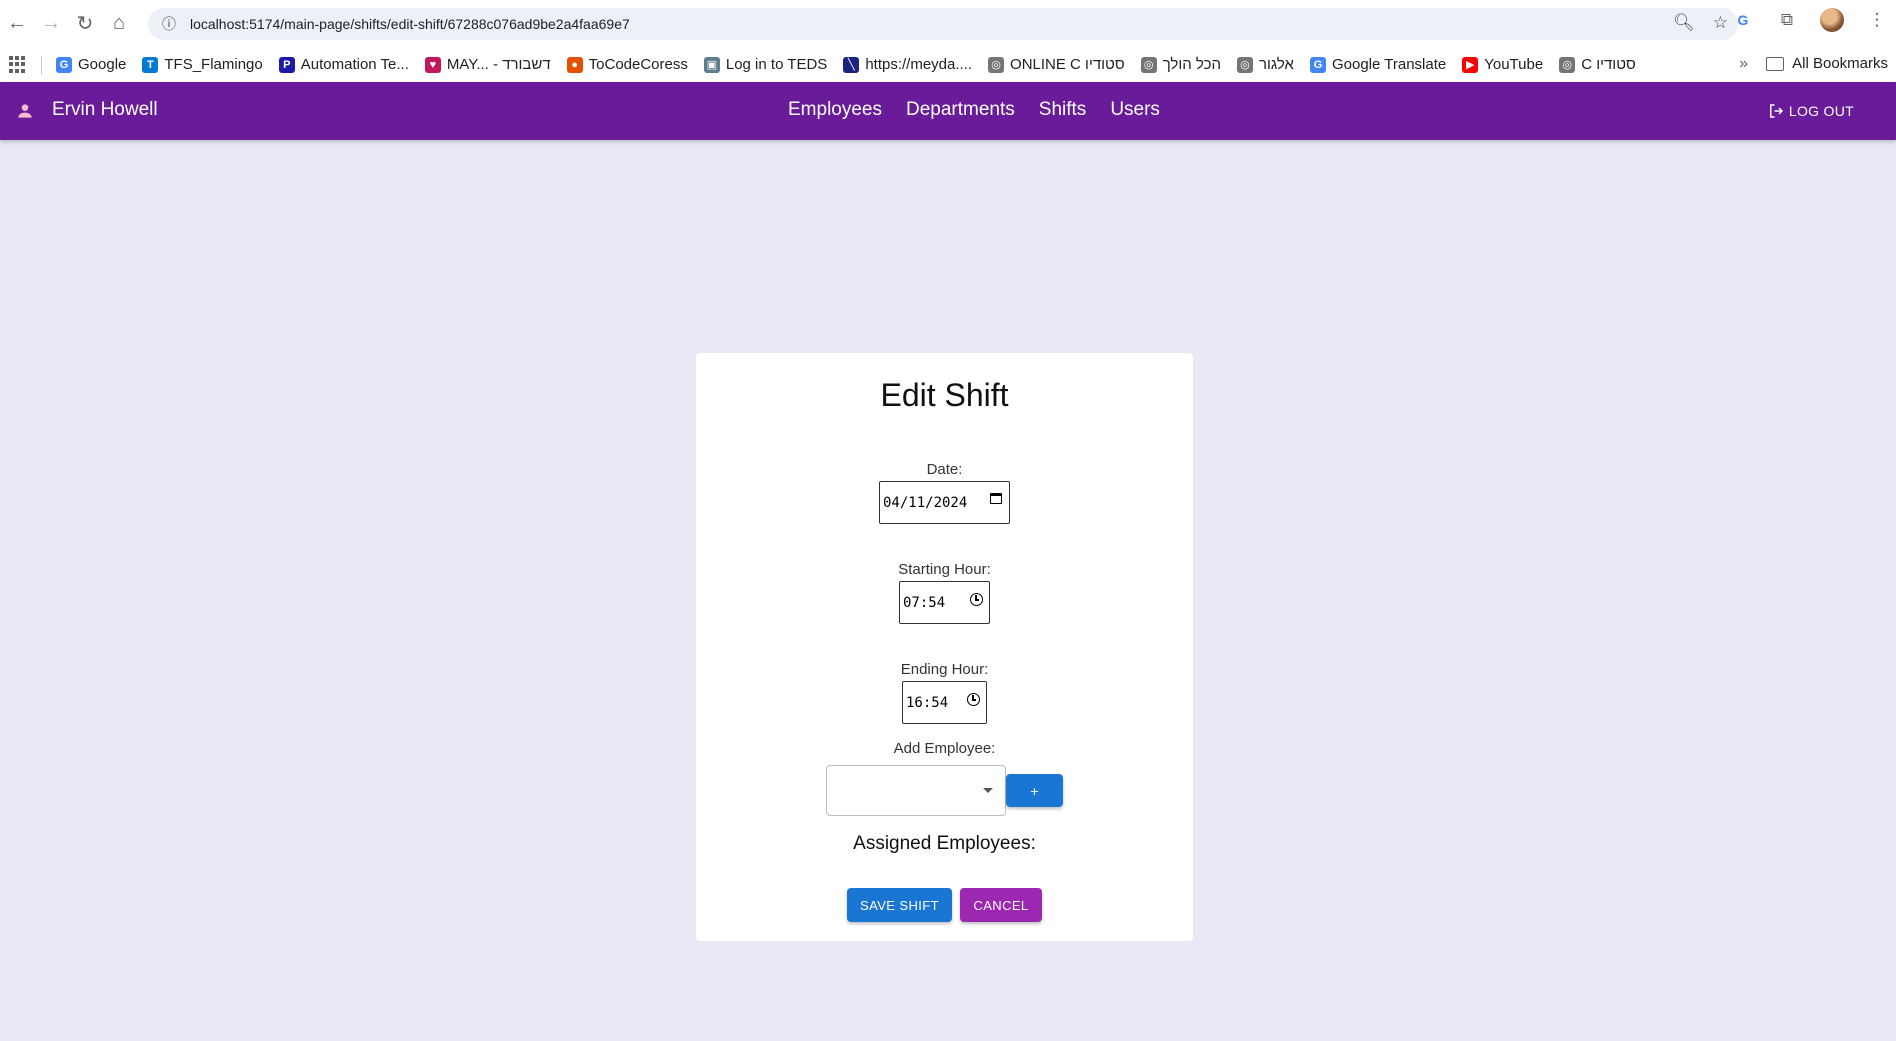 The height and width of the screenshot is (1041, 1896). Describe the element at coordinates (1787, 20) in the screenshot. I see `extensions-icon: ⧉` at that location.